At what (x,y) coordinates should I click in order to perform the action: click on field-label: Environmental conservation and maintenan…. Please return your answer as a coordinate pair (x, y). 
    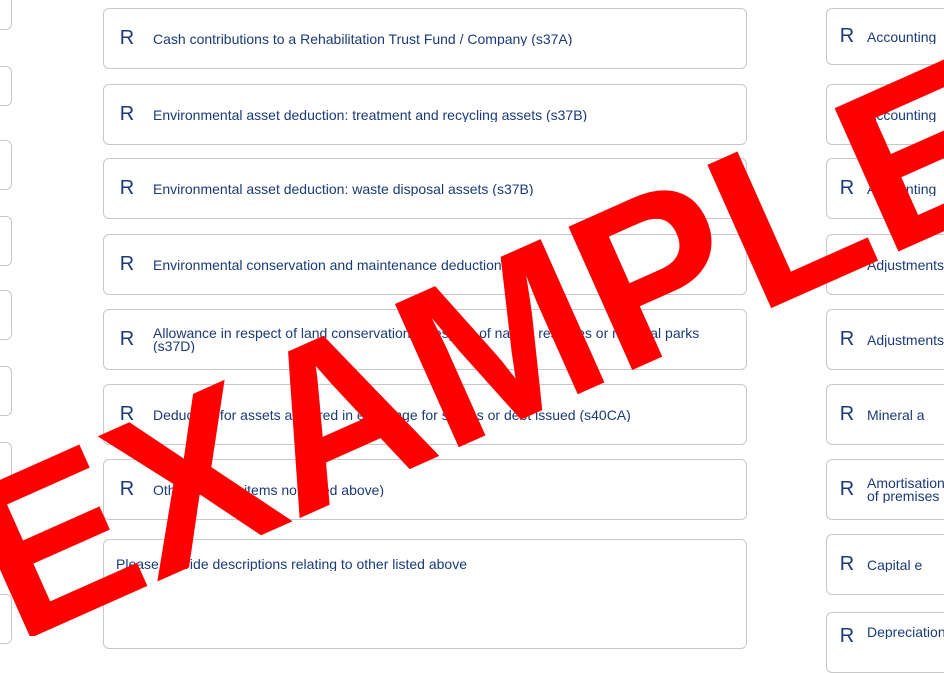
    Looking at the image, I should click on (350, 264).